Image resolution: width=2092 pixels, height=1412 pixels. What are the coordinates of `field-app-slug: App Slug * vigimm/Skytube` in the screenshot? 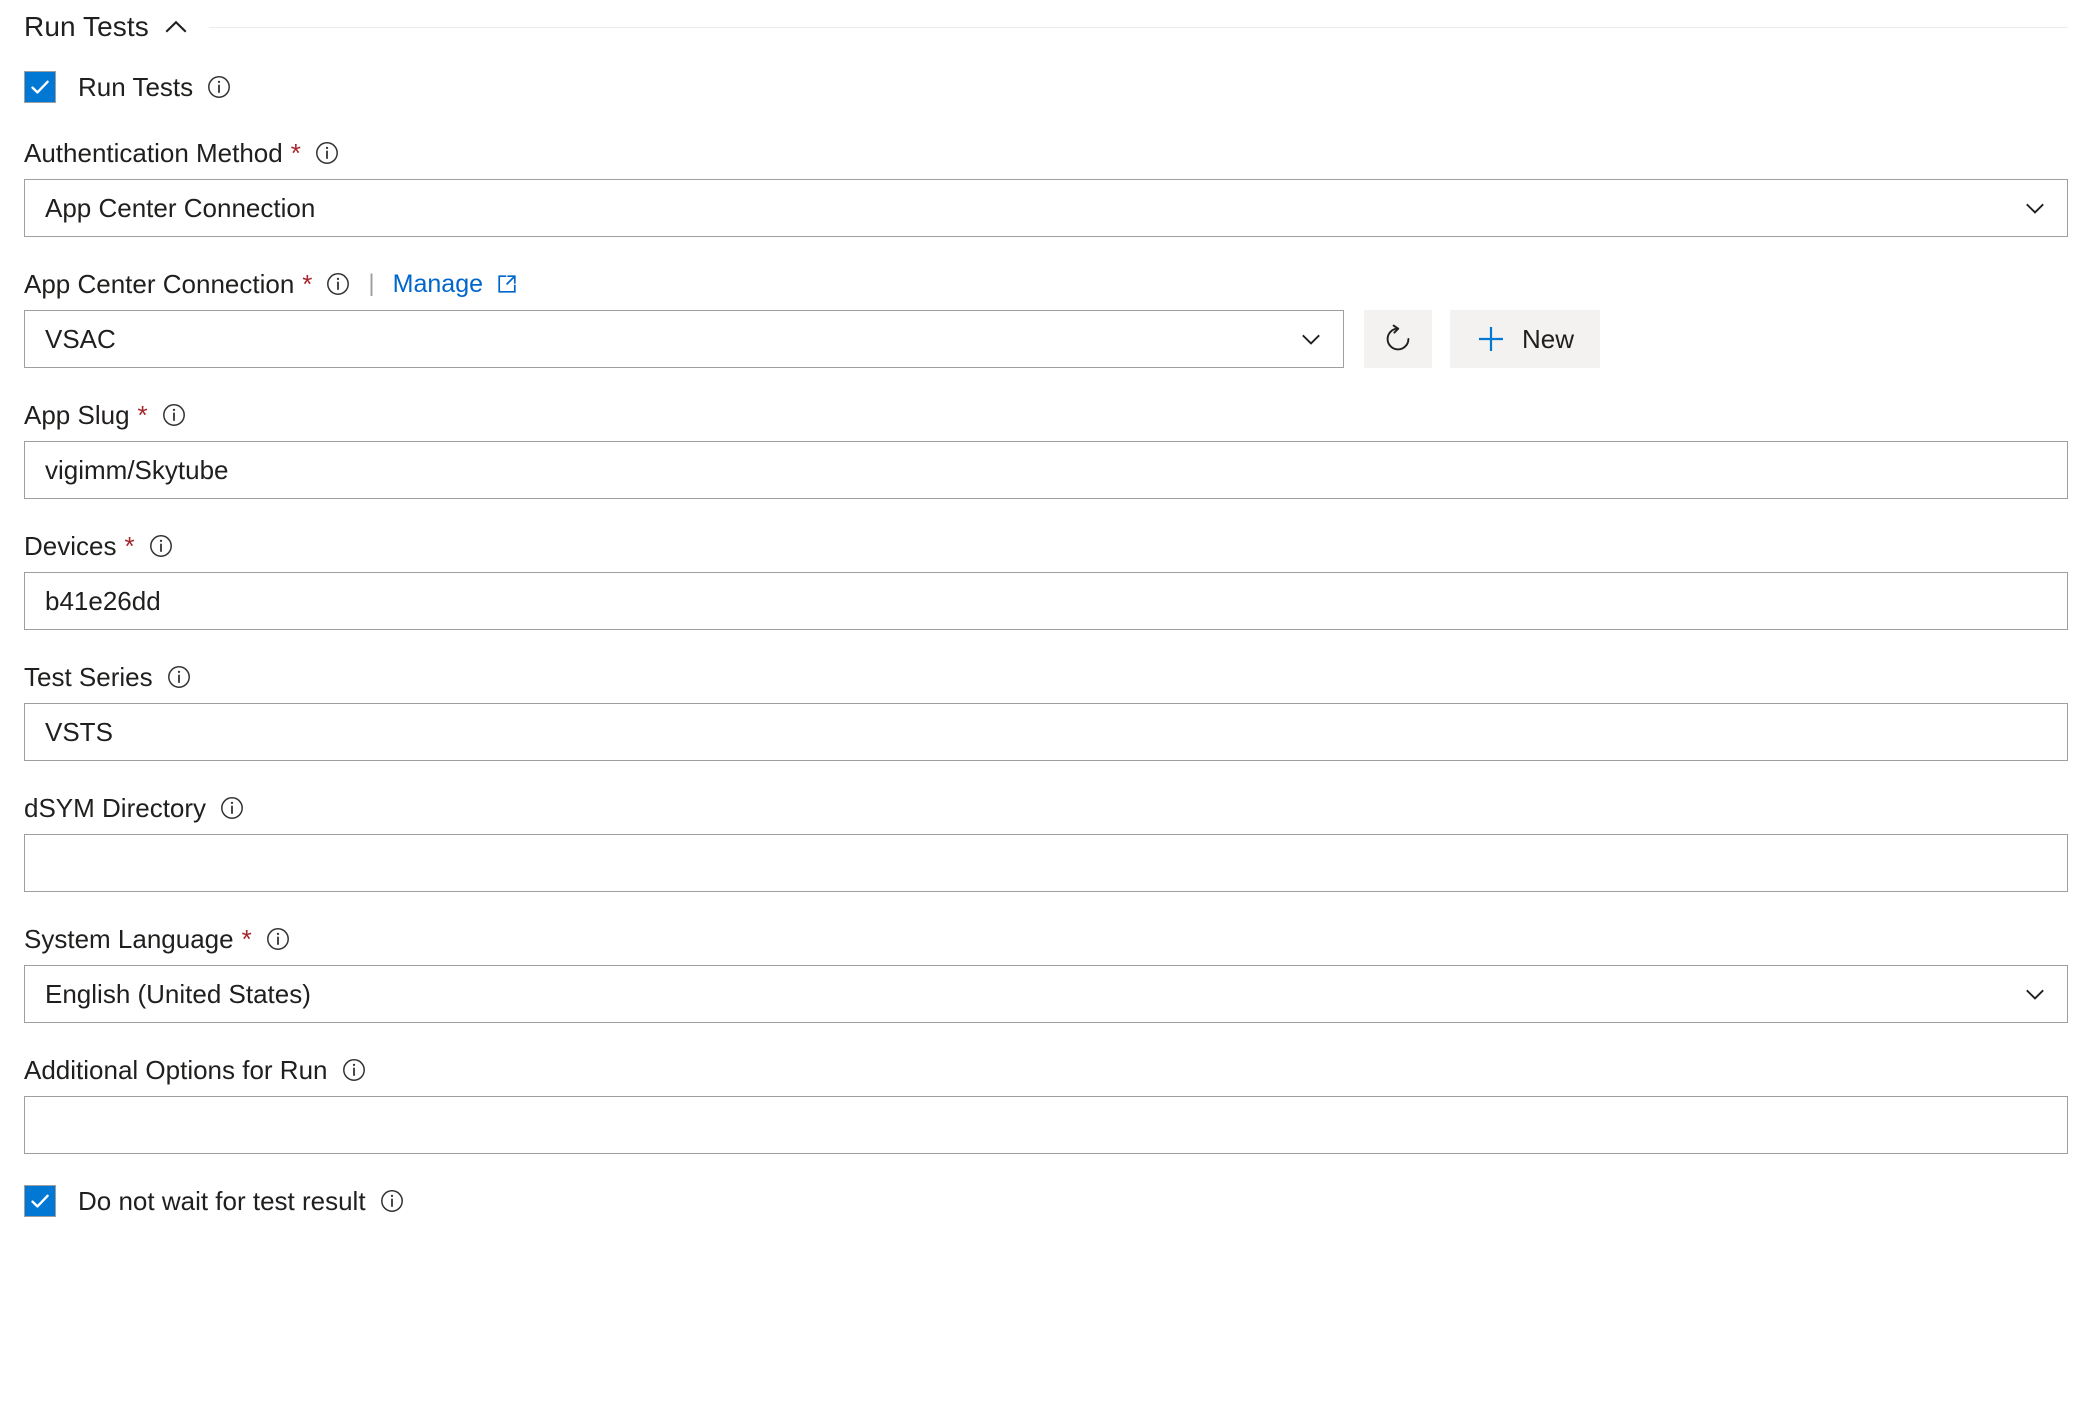 It's located at (1046, 448).